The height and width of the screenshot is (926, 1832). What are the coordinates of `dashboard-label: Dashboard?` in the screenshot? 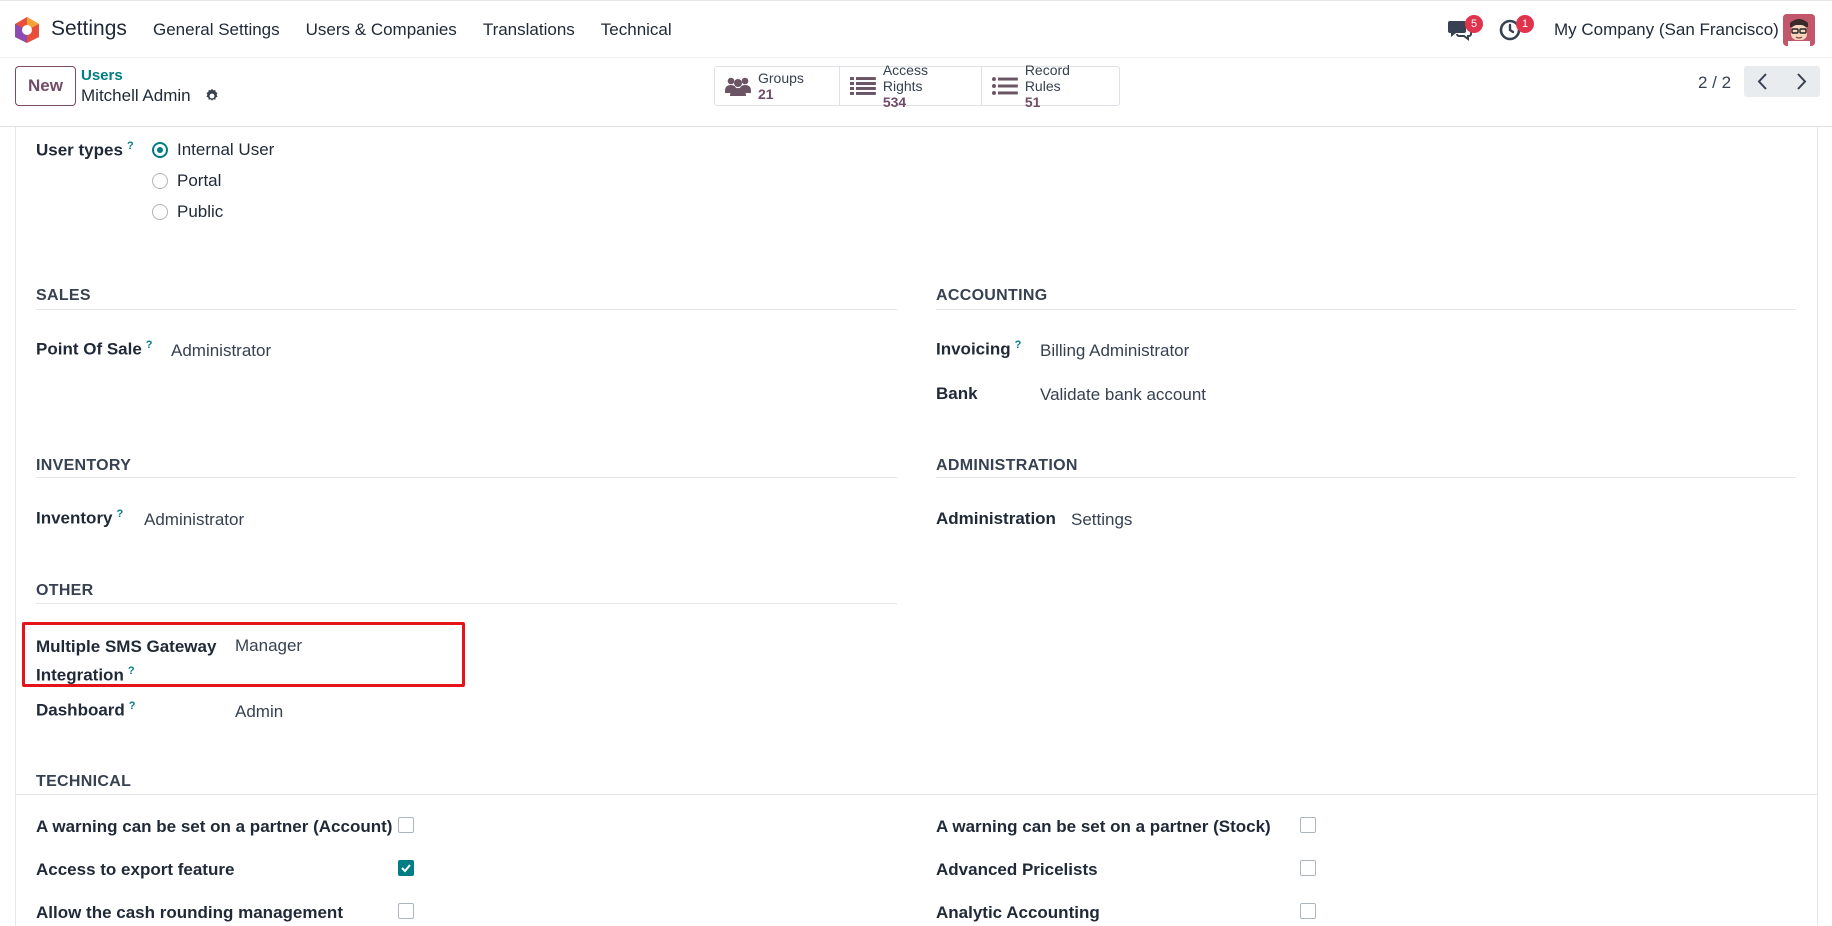 It's located at (86, 710).